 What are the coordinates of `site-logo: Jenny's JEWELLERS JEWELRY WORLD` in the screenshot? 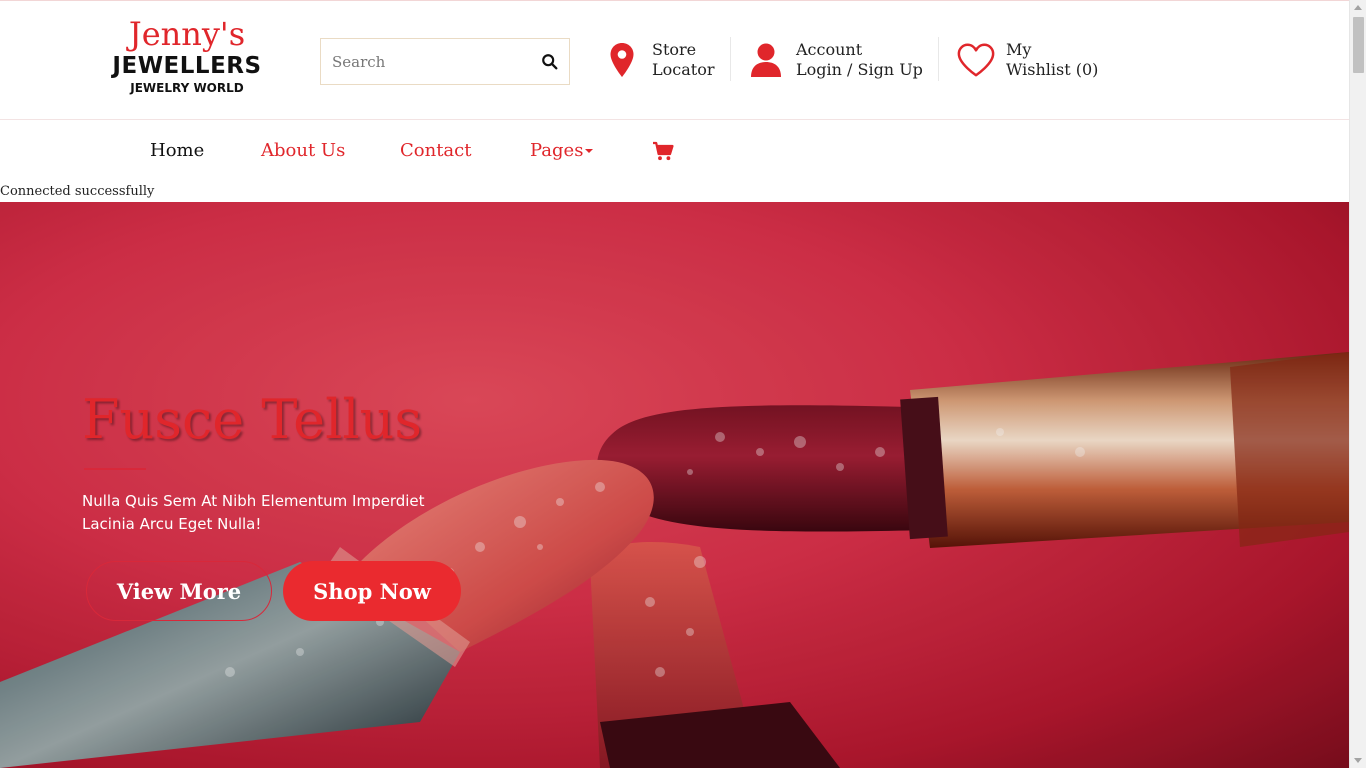 It's located at (187, 56).